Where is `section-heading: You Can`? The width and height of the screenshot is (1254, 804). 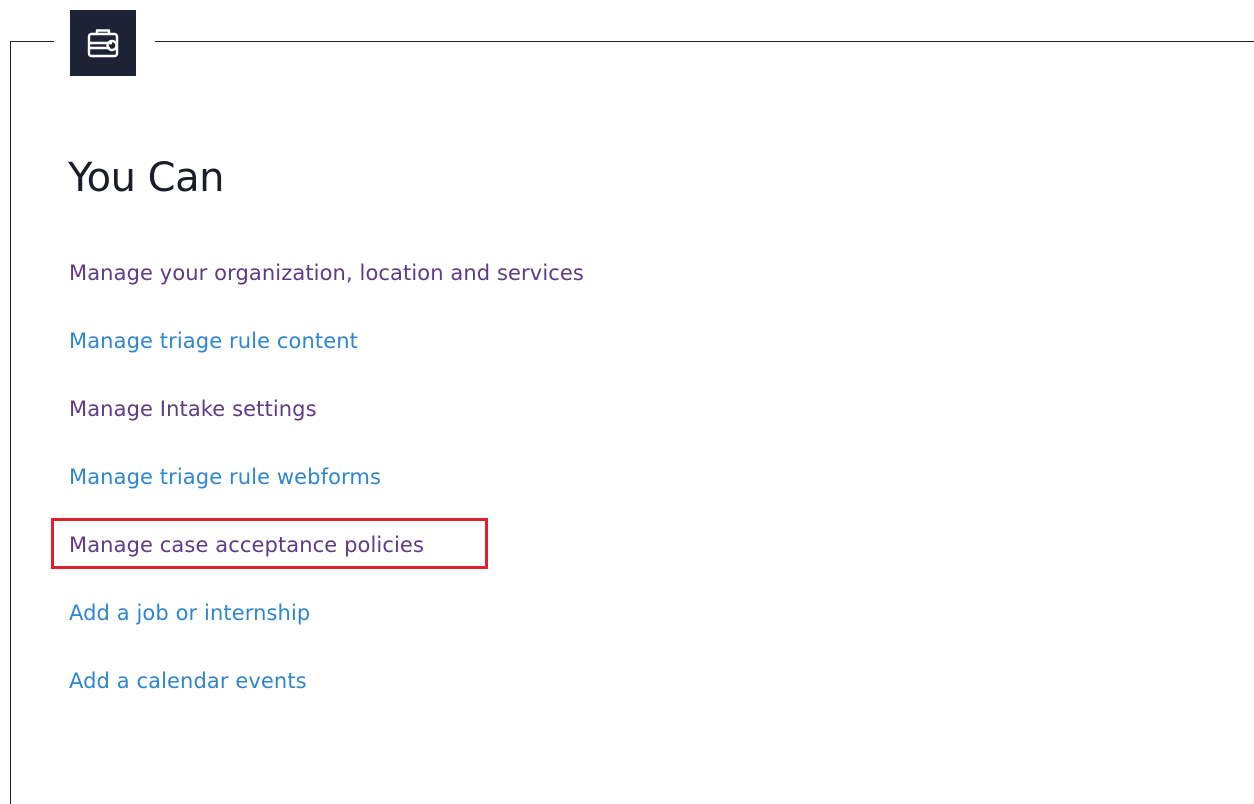 section-heading: You Can is located at coordinates (146, 178).